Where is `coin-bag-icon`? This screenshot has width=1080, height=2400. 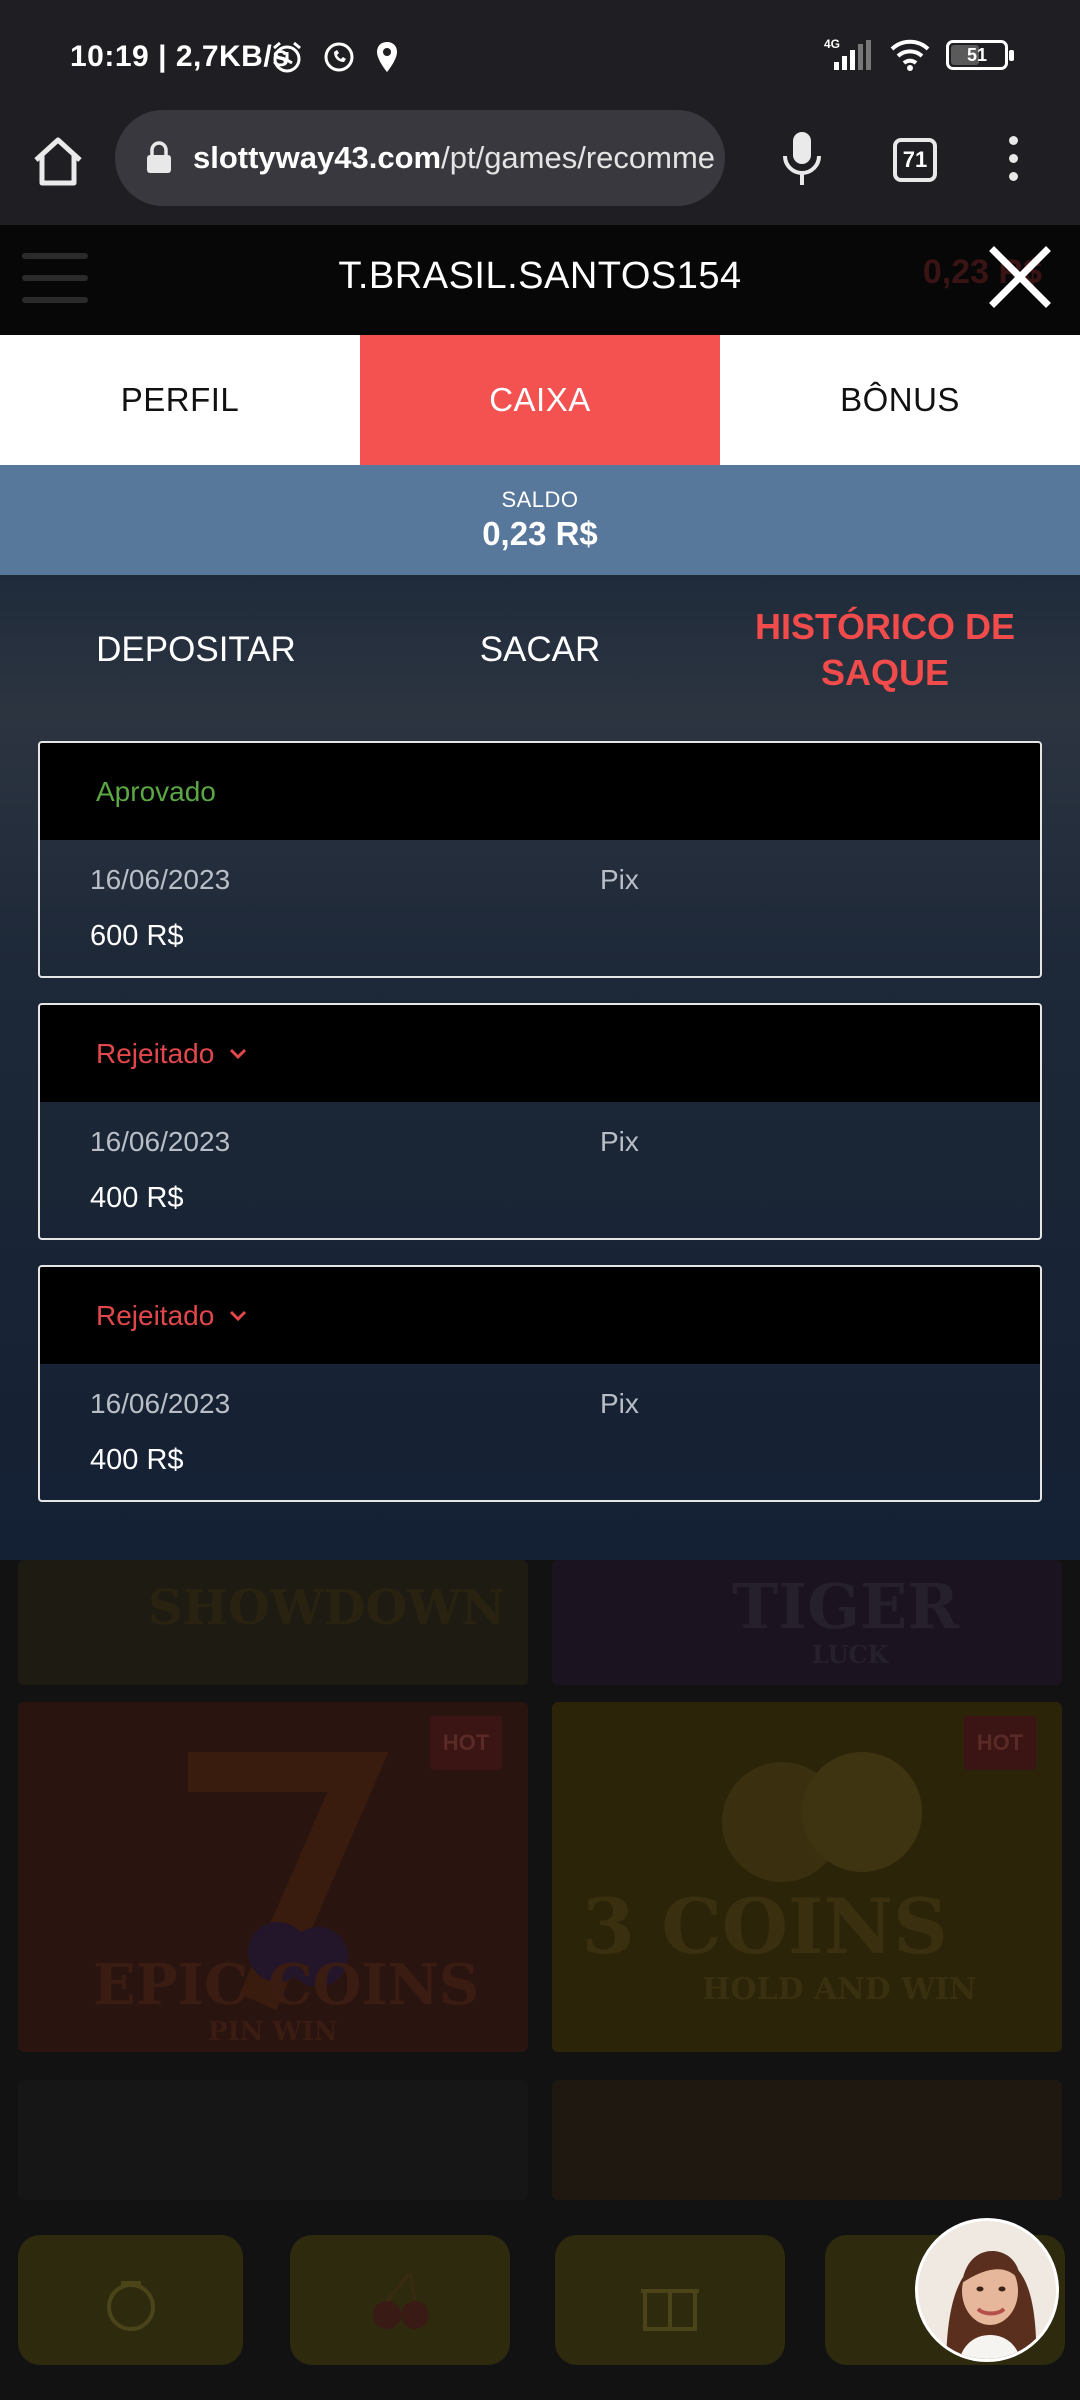 coin-bag-icon is located at coordinates (130, 2306).